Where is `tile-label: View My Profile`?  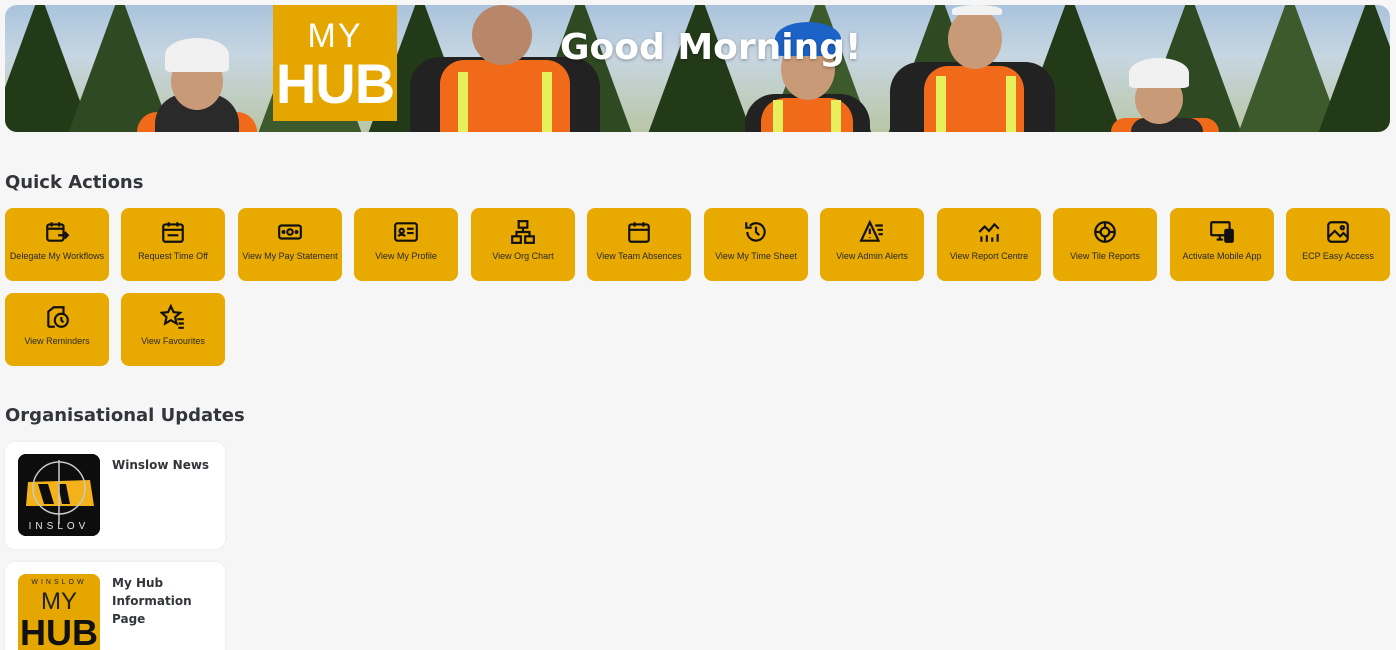 tile-label: View My Profile is located at coordinates (406, 256).